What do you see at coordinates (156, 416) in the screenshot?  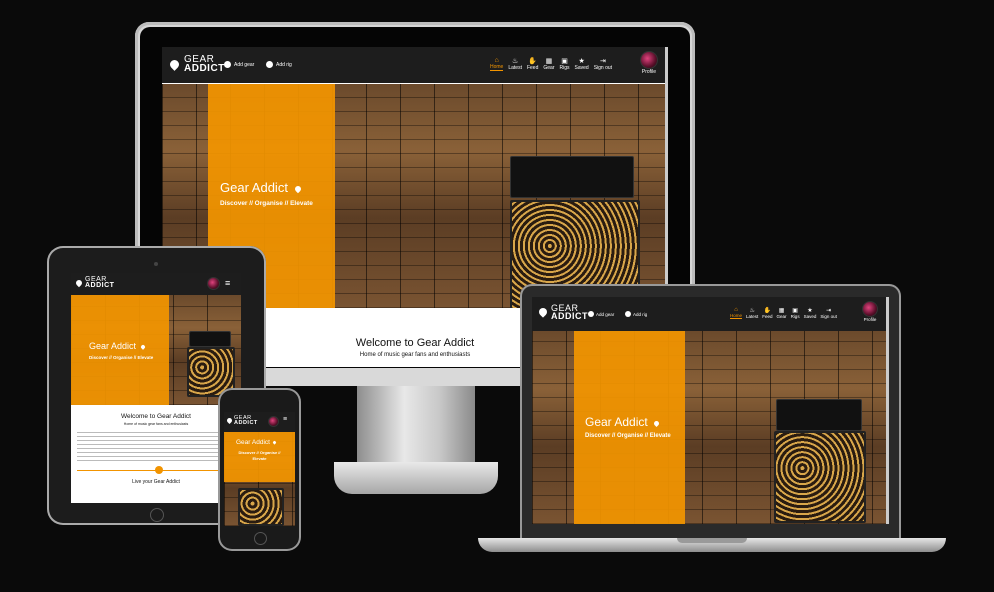 I see `welcome-title: Welcome to Gear Addict` at bounding box center [156, 416].